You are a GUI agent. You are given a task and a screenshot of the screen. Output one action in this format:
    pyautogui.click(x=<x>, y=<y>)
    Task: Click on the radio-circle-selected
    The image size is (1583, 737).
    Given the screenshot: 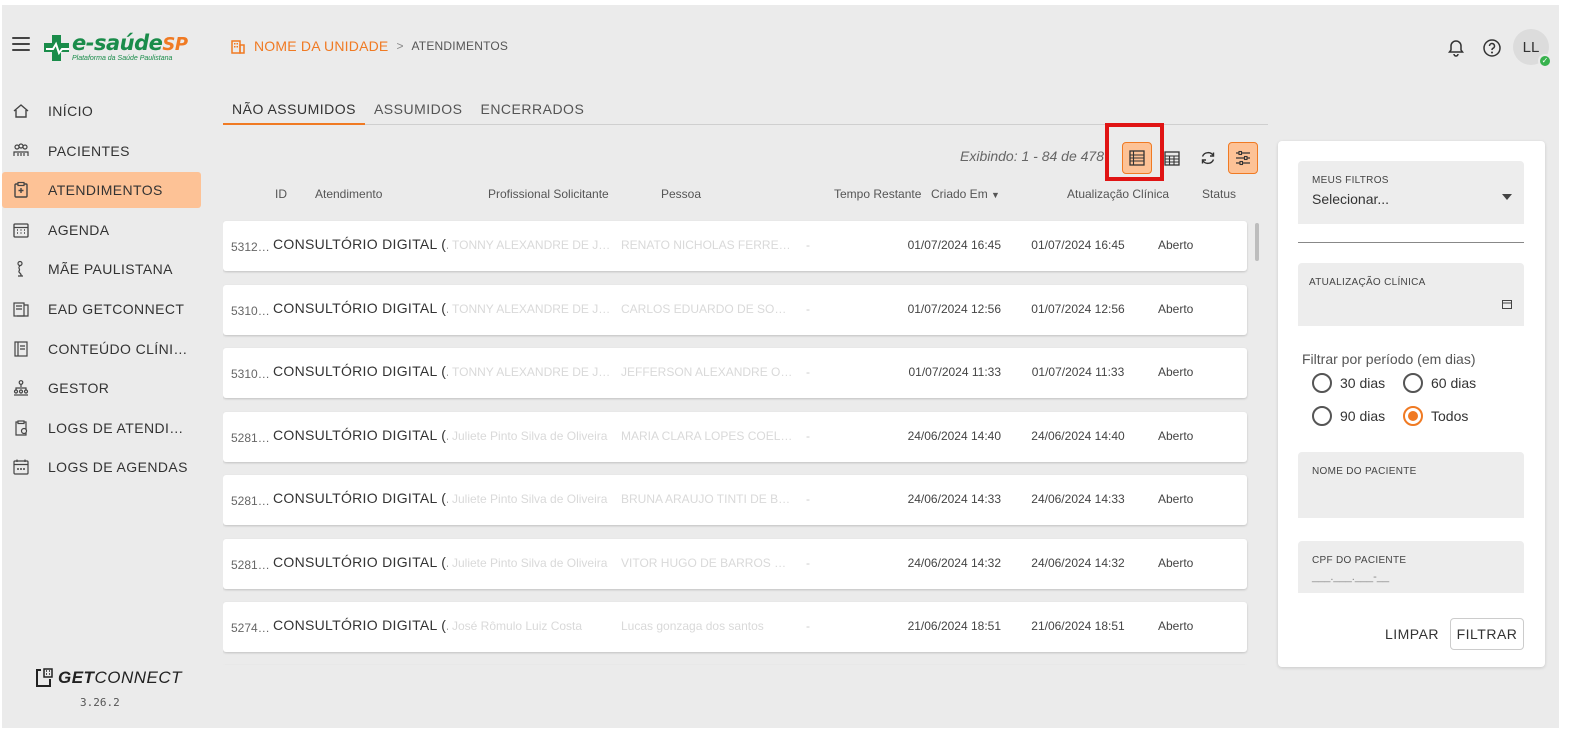 What is the action you would take?
    pyautogui.click(x=1413, y=416)
    